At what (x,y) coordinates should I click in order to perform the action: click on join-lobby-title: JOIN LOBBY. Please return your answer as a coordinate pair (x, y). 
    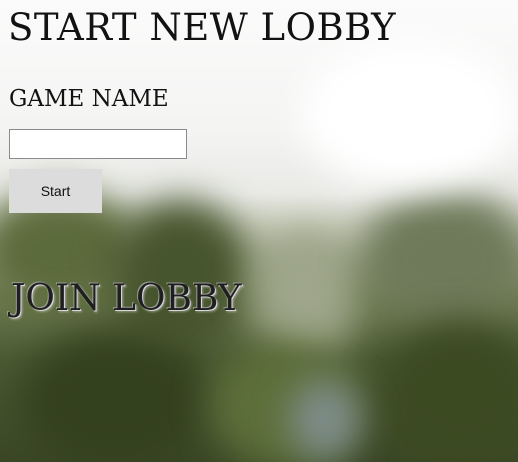
    Looking at the image, I should click on (126, 298).